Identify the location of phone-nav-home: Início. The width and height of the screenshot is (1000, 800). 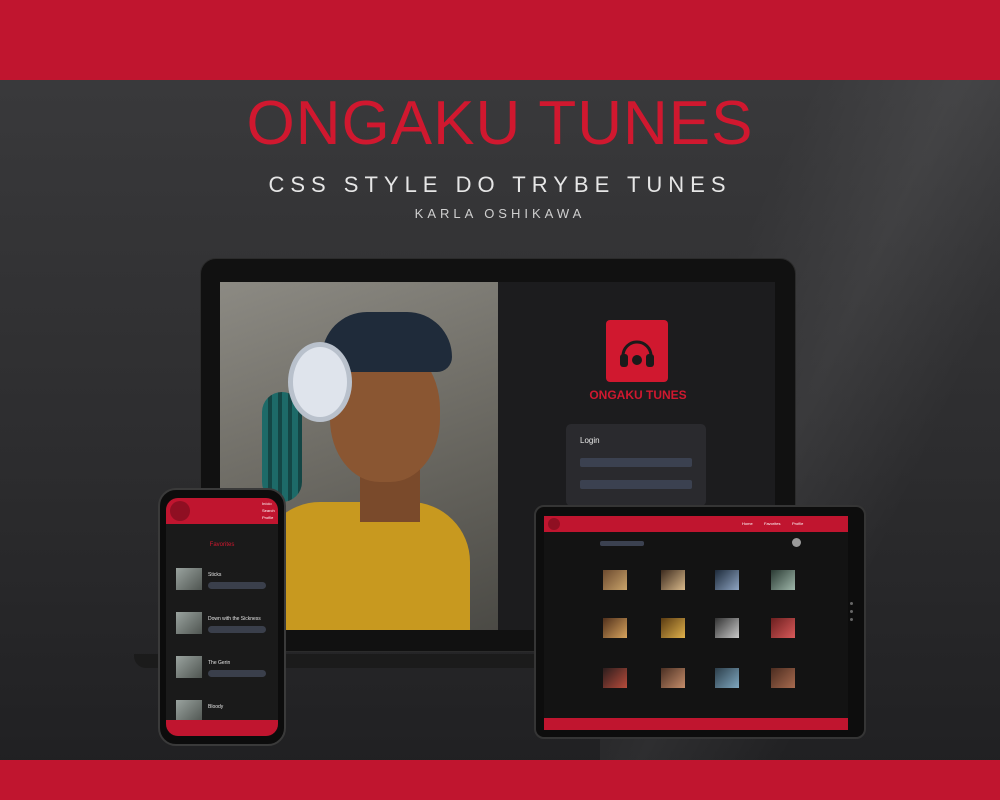
(267, 503).